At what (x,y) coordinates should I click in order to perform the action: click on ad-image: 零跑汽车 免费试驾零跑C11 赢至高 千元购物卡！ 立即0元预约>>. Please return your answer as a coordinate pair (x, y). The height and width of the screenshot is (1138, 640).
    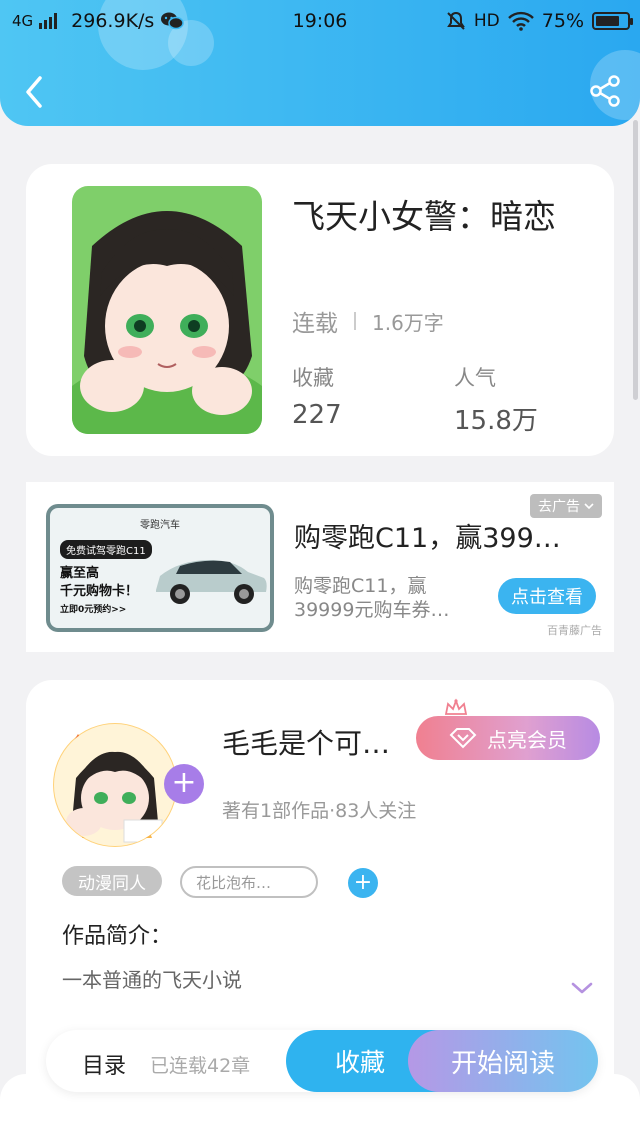
    Looking at the image, I should click on (160, 568).